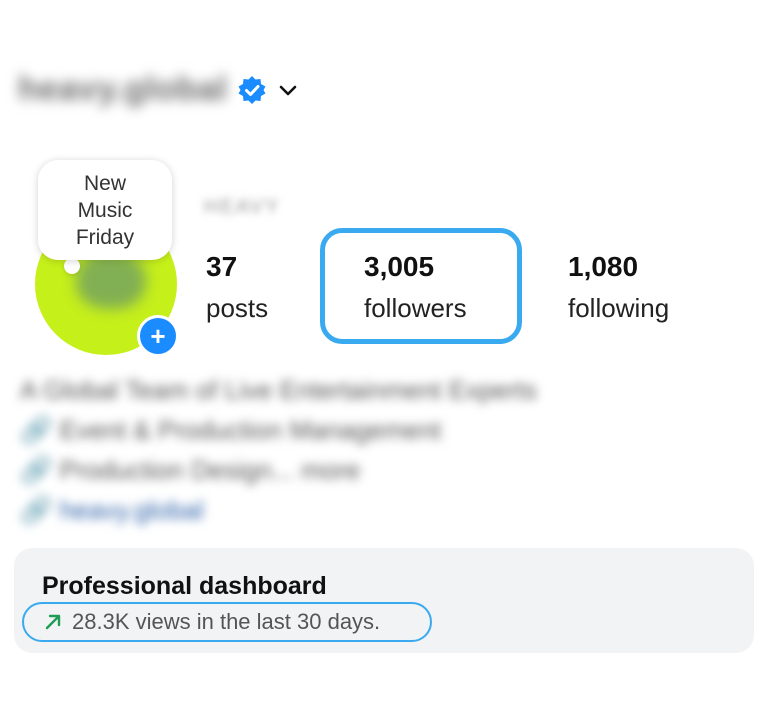 This screenshot has height=717, width=766. Describe the element at coordinates (278, 470) in the screenshot. I see `bio-line: 🔗 Production Design... more` at that location.